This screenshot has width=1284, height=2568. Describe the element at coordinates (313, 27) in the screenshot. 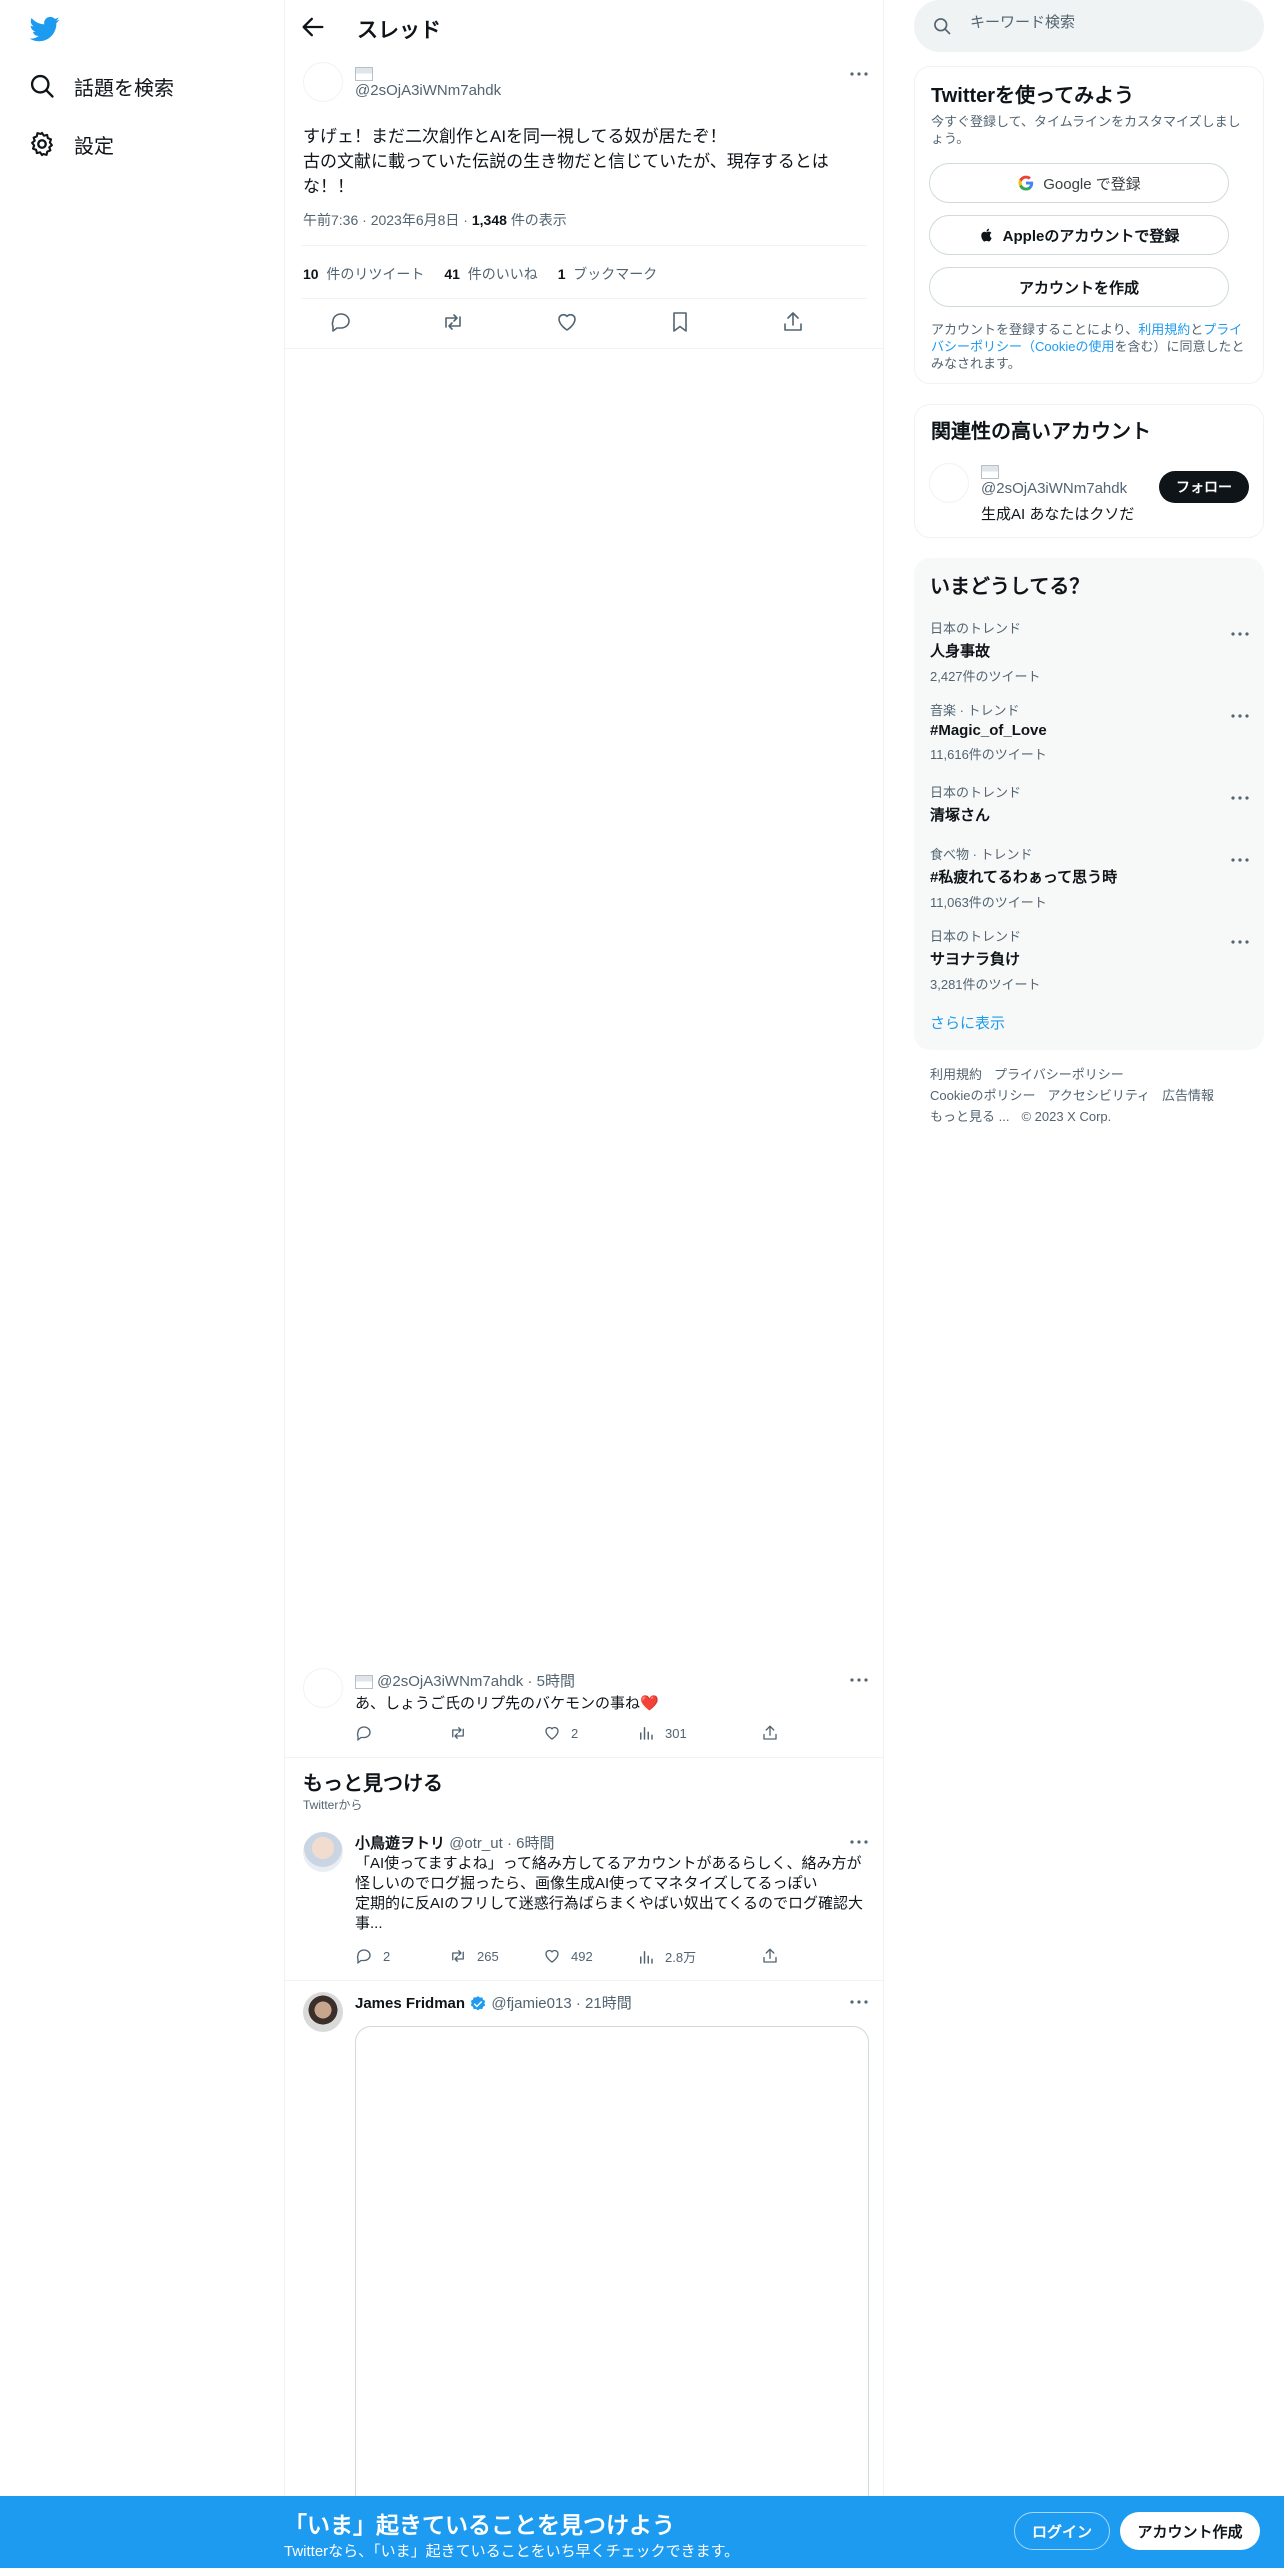

I see `back-arrow-icon` at that location.